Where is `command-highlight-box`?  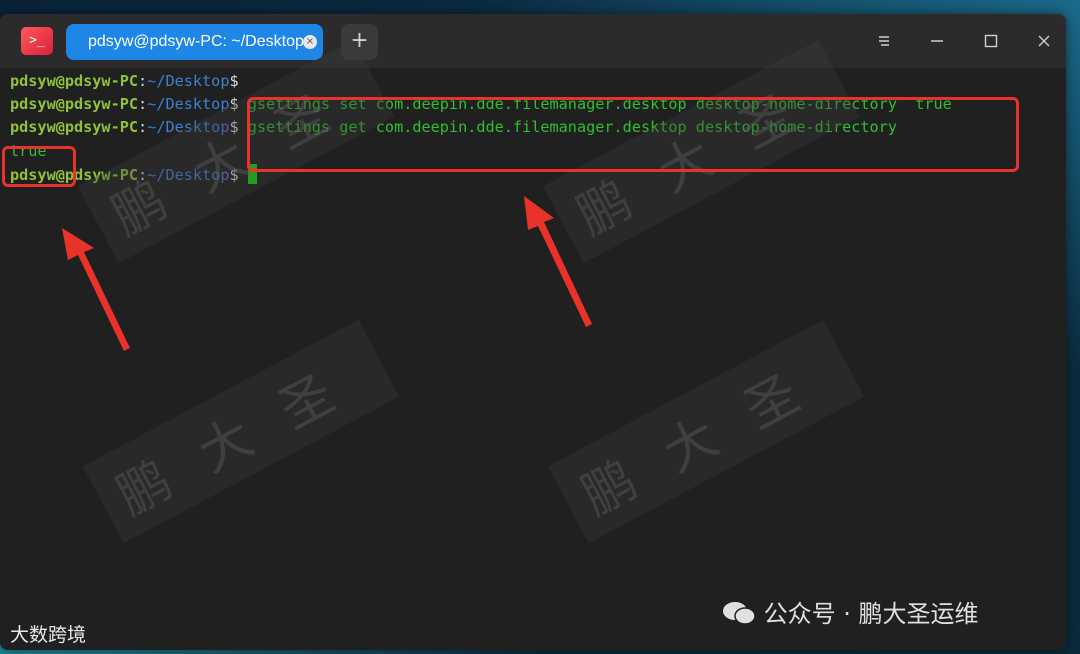 command-highlight-box is located at coordinates (633, 134).